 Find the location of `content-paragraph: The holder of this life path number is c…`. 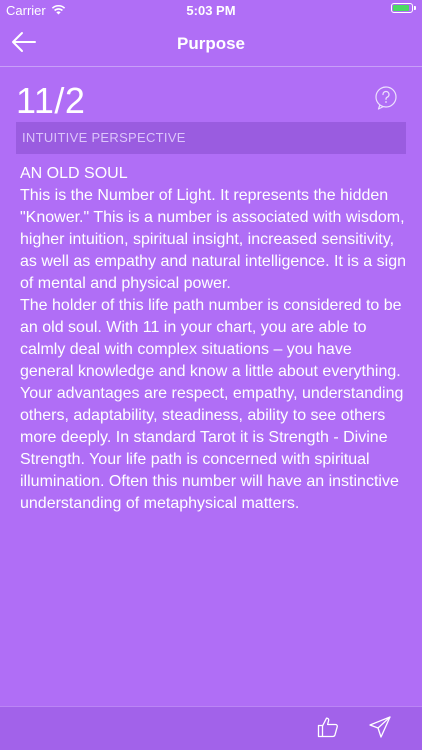

content-paragraph: The holder of this life path number is c… is located at coordinates (211, 338).